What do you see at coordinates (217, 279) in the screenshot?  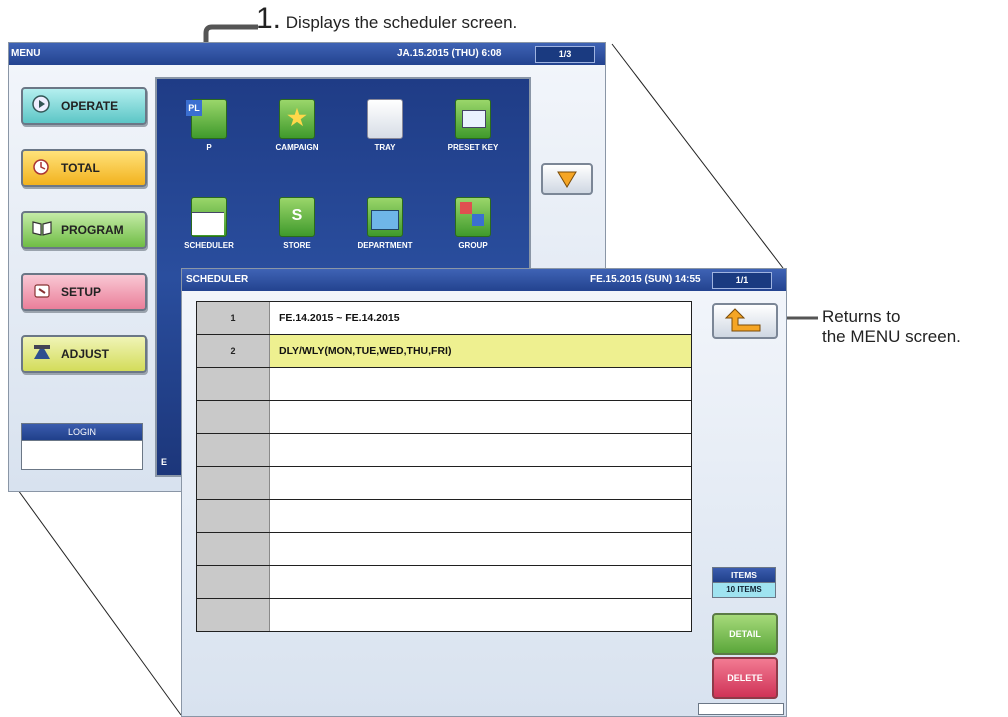 I see `scheduler-title: SCHEDULER` at bounding box center [217, 279].